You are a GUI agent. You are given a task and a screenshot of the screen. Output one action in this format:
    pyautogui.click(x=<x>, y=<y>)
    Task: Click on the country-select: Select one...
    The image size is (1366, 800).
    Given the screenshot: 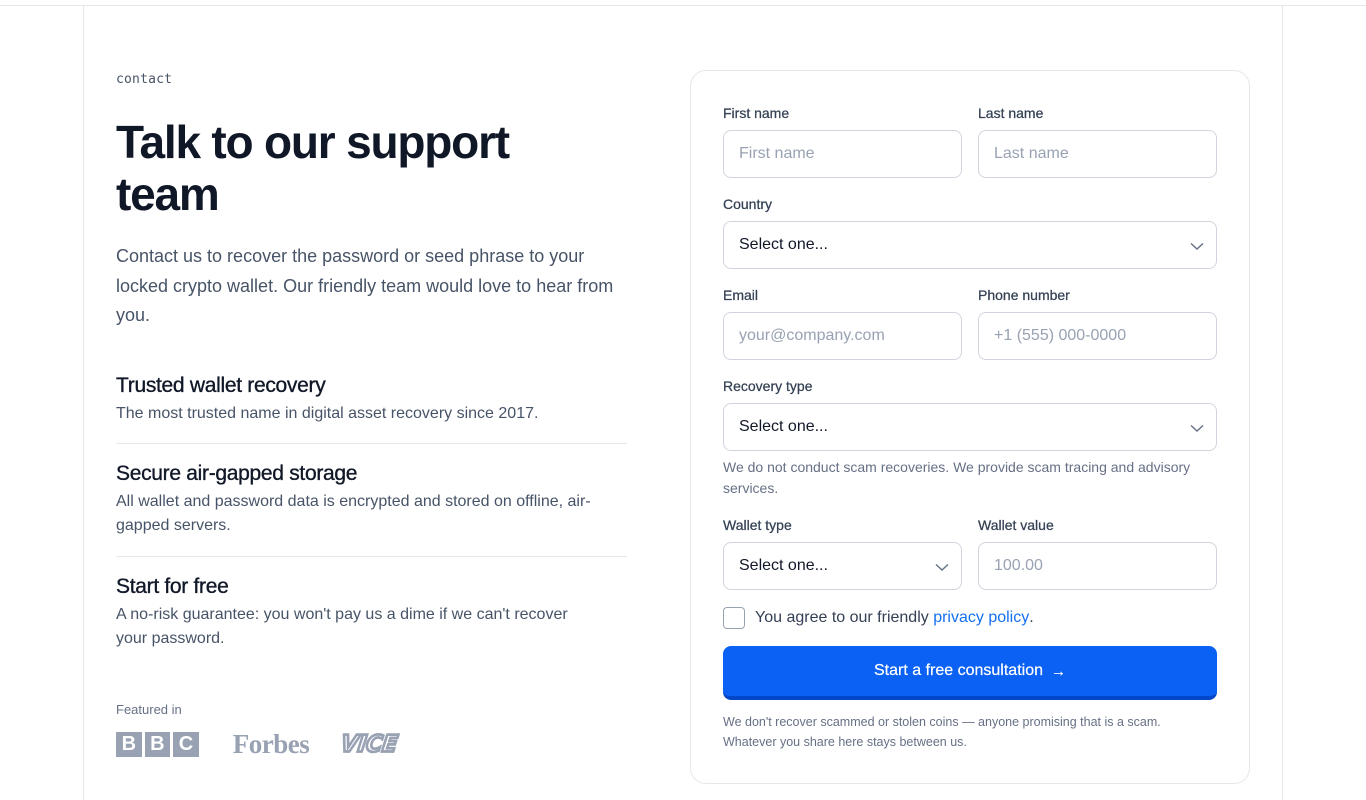 What is the action you would take?
    pyautogui.click(x=970, y=245)
    